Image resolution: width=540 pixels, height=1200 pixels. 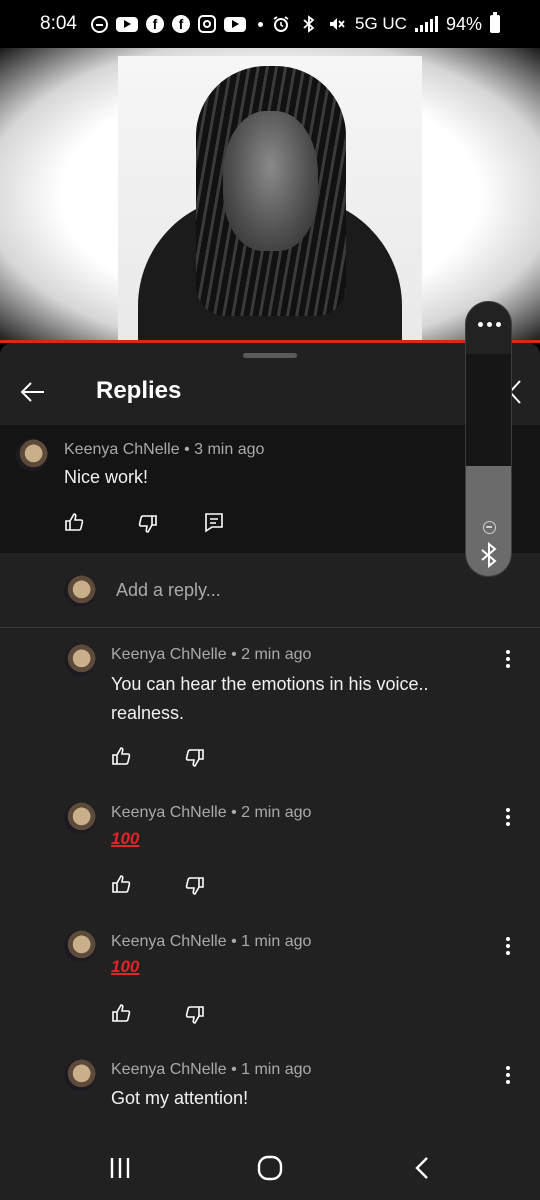 I want to click on home-button, so click(x=270, y=1168).